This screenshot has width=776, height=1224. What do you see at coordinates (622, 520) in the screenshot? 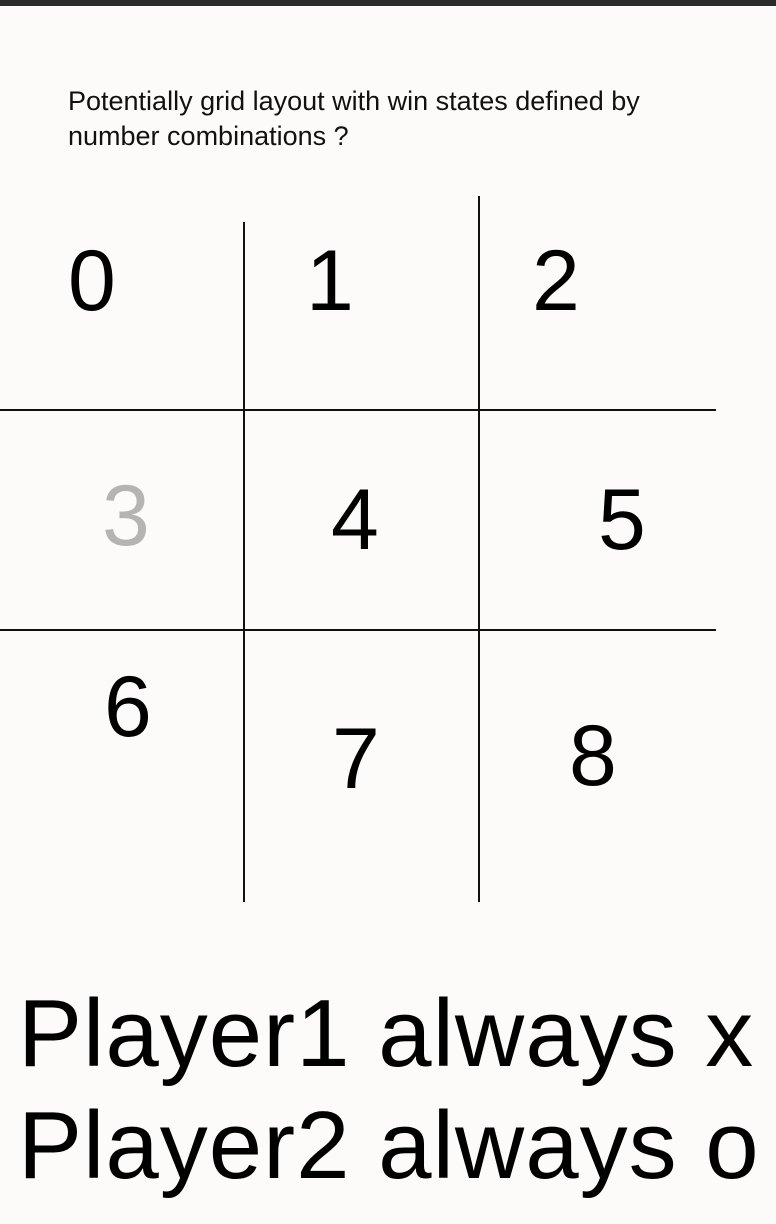
I see `cell-5: 5` at bounding box center [622, 520].